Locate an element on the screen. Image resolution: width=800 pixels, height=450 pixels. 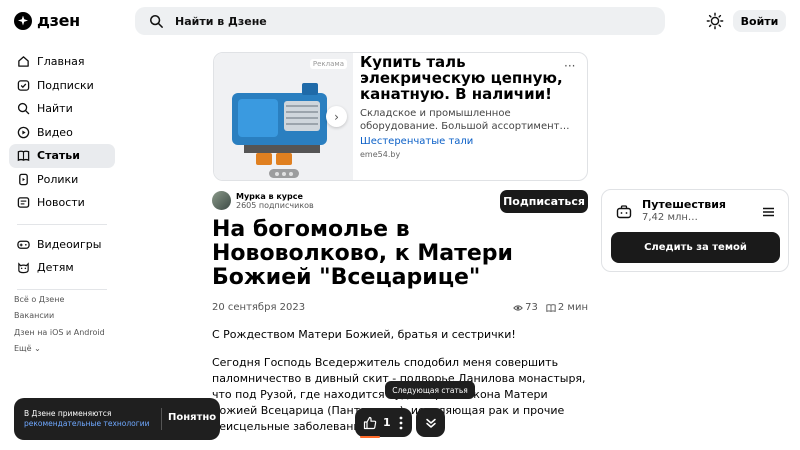
sun-icon is located at coordinates (715, 21).